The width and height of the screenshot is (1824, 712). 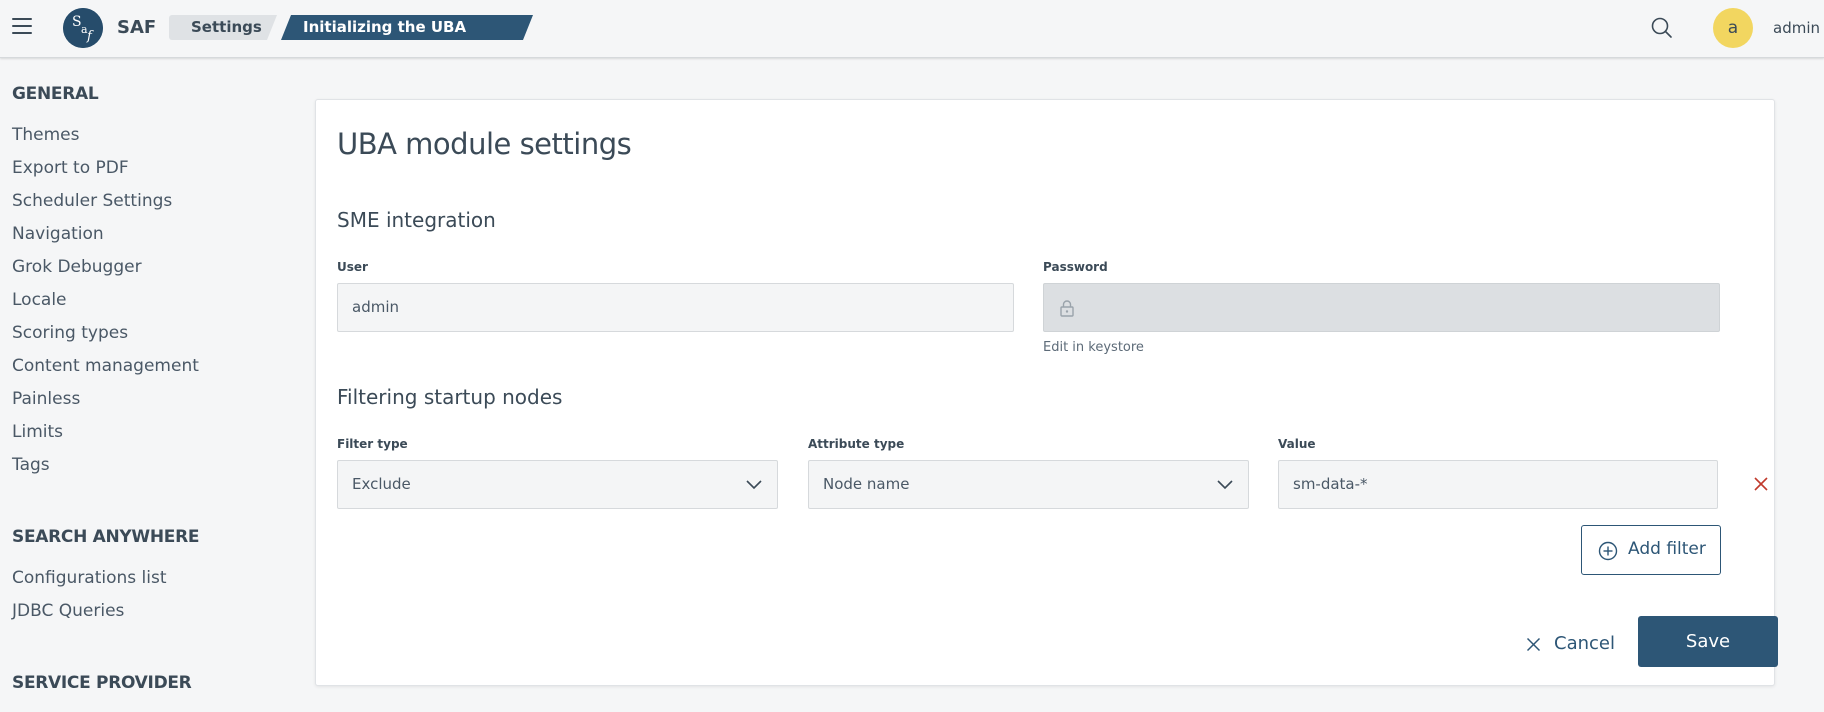 I want to click on add-filter-button: Add filter, so click(x=1651, y=550).